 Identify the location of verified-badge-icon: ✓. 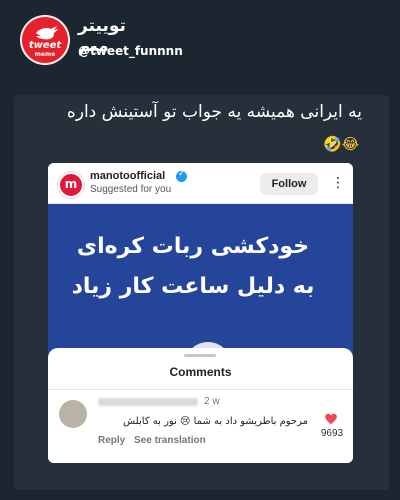
(181, 175).